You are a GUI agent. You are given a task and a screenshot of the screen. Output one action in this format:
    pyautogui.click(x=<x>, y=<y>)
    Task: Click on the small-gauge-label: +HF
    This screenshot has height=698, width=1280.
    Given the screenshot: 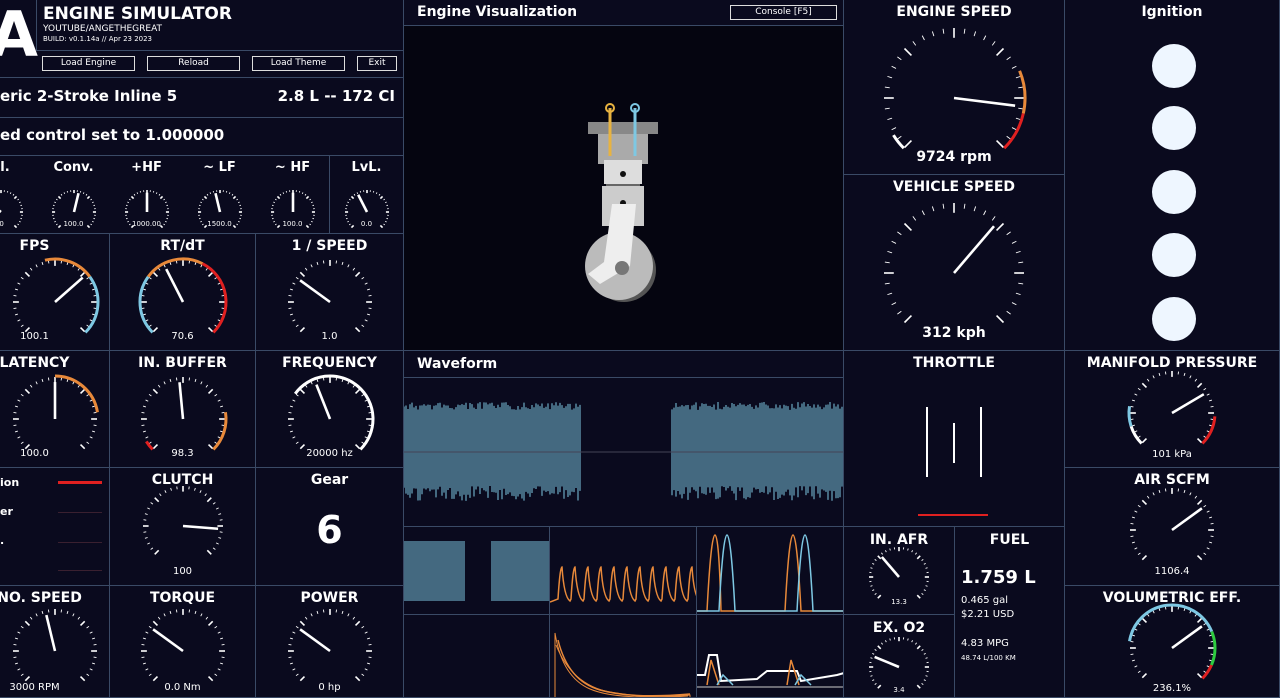 What is the action you would take?
    pyautogui.click(x=146, y=167)
    